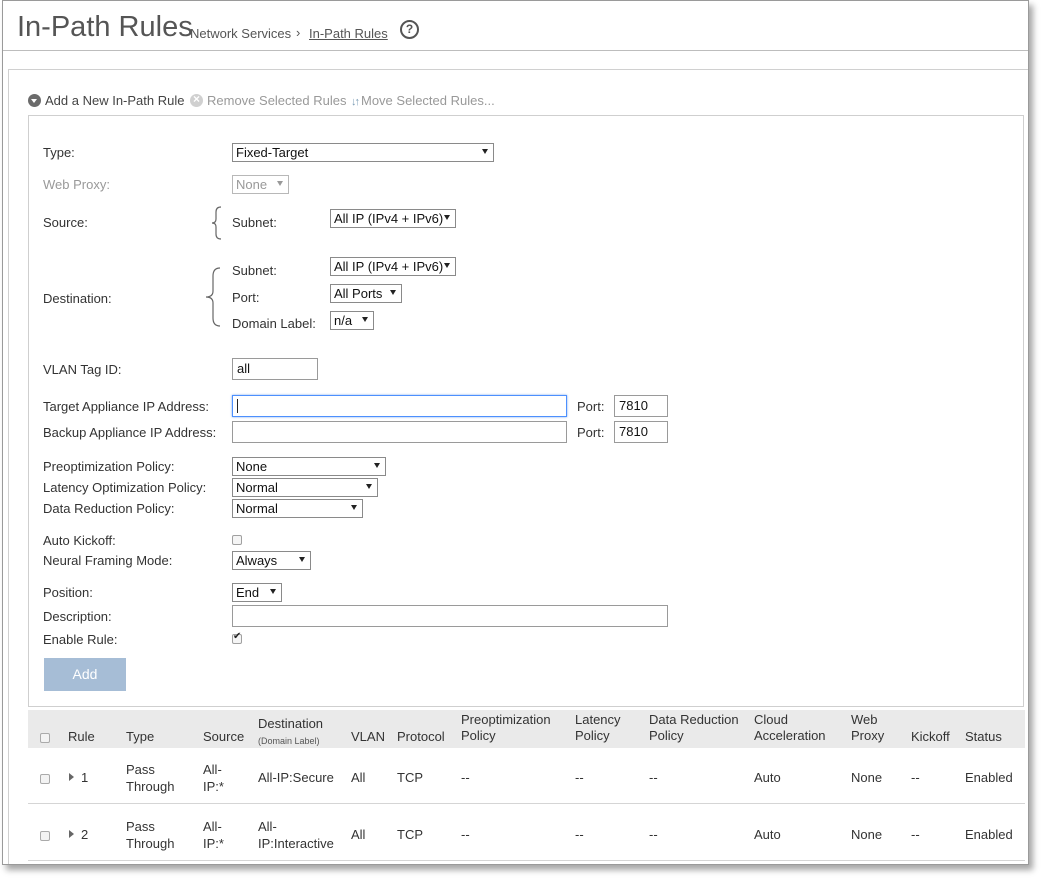 This screenshot has width=1046, height=881. What do you see at coordinates (363, 152) in the screenshot?
I see `type-select: Fixed-Target` at bounding box center [363, 152].